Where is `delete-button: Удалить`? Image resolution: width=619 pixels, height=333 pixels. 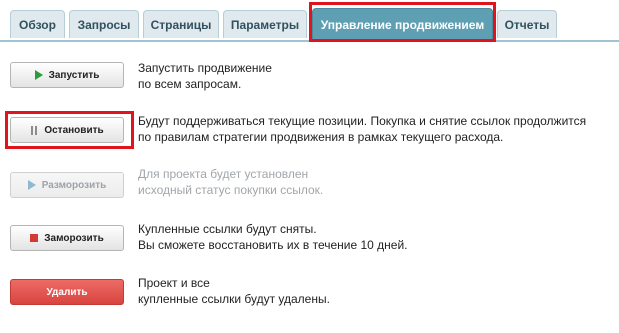
delete-button: Удалить is located at coordinates (67, 292).